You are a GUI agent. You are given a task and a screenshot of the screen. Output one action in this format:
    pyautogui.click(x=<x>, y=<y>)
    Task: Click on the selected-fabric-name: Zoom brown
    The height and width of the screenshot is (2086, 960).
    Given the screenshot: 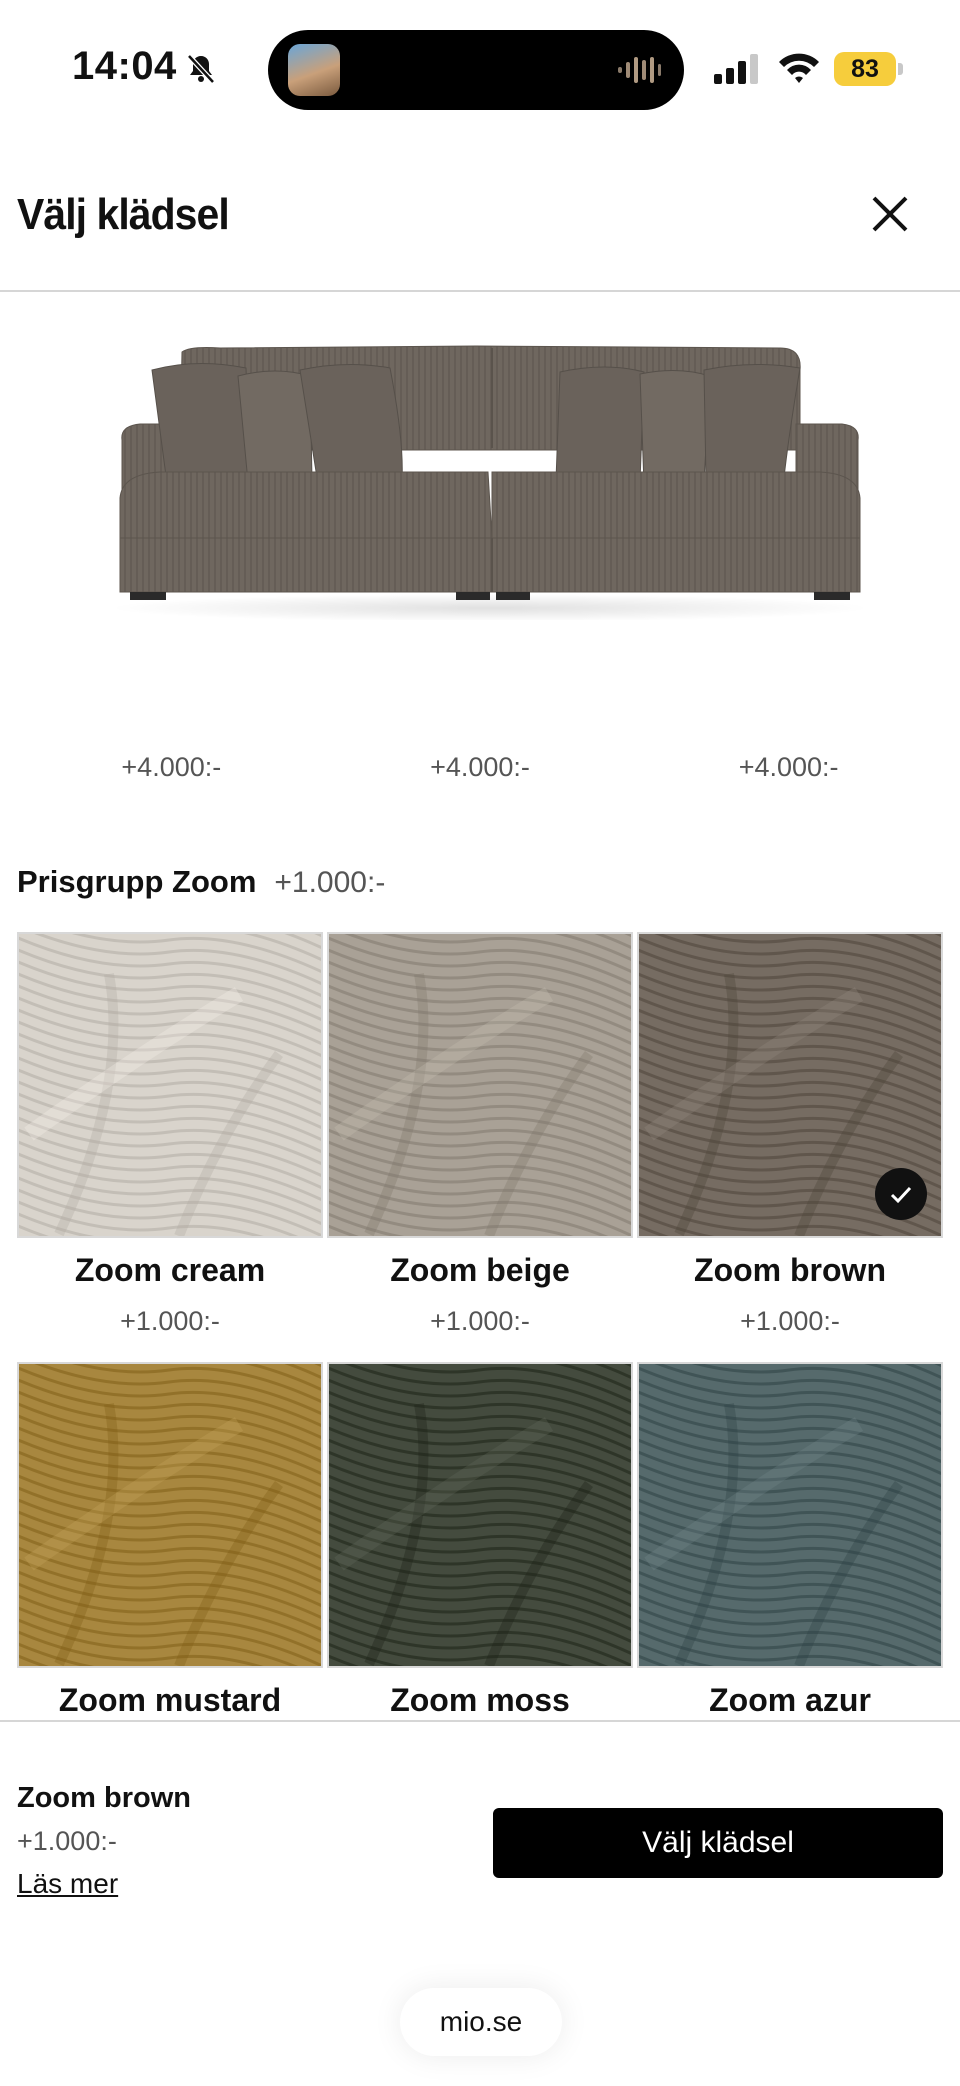 What is the action you would take?
    pyautogui.click(x=104, y=1798)
    